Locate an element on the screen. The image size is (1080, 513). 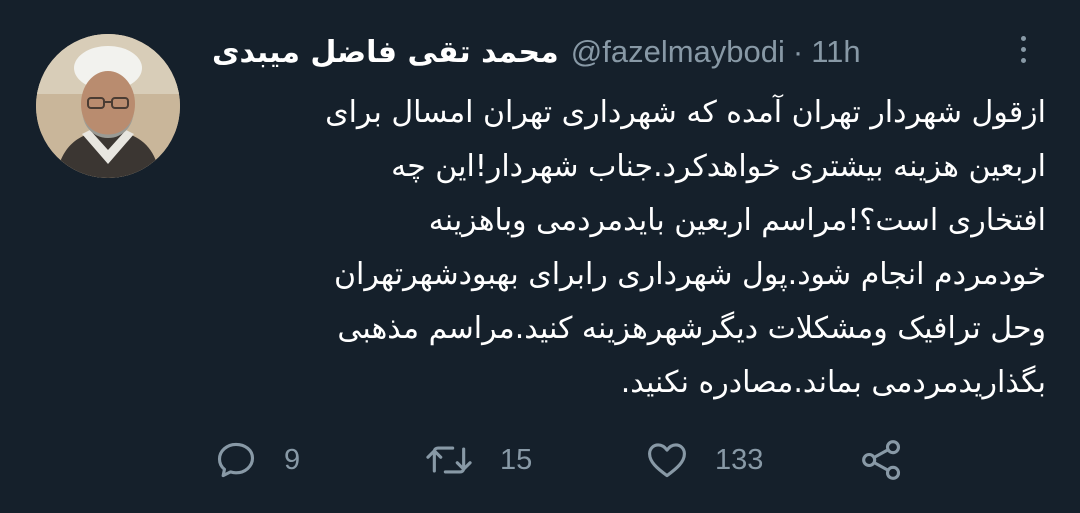
share-icon is located at coordinates (881, 460).